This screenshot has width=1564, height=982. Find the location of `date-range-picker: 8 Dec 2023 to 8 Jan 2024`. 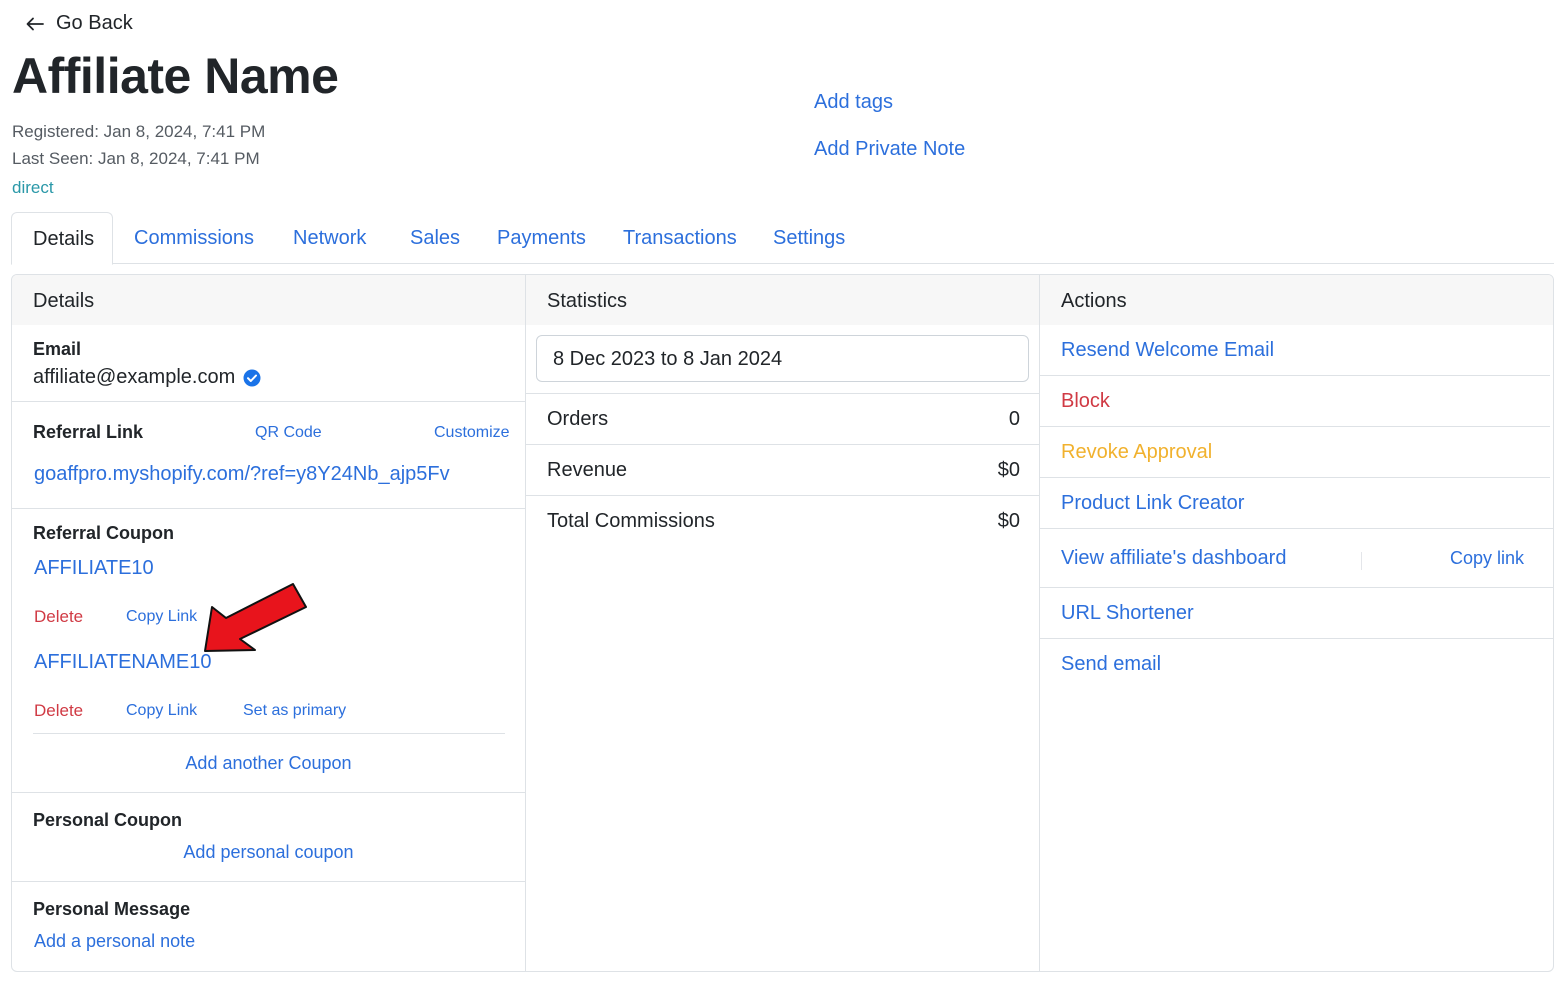

date-range-picker: 8 Dec 2023 to 8 Jan 2024 is located at coordinates (782, 358).